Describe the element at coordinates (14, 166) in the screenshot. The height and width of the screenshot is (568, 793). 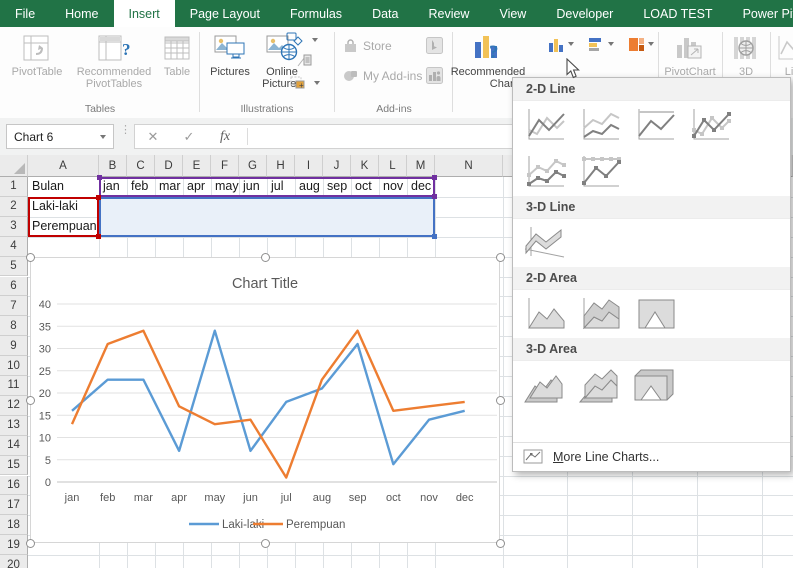
I see `select-all-corner` at that location.